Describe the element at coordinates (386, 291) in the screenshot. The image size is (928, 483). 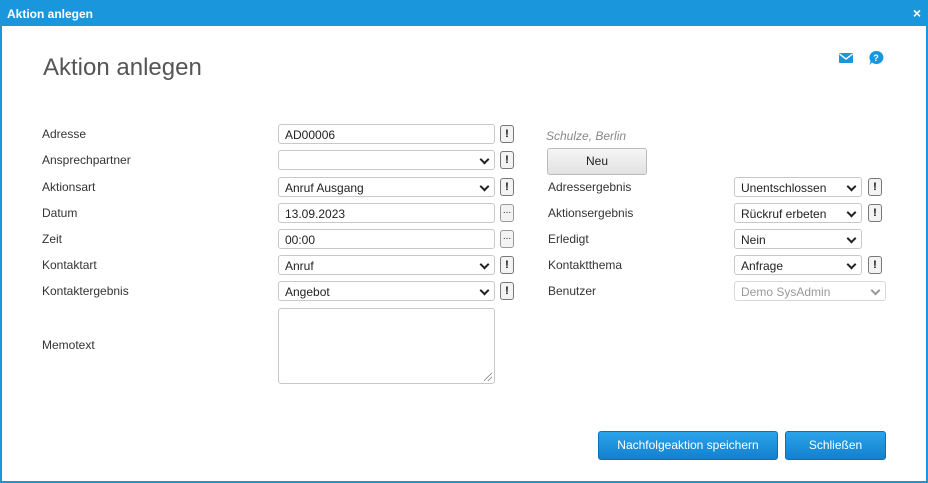
I see `kontaktergebnis-select: Angebot` at that location.